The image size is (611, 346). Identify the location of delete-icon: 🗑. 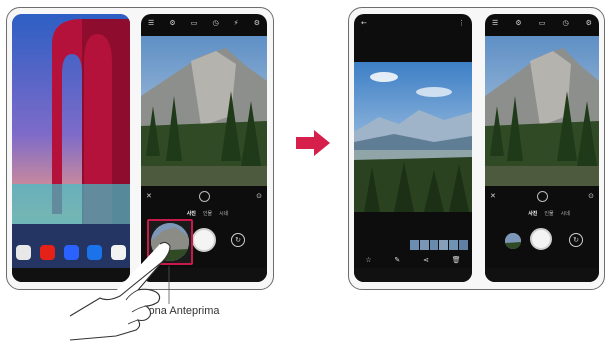
(456, 260).